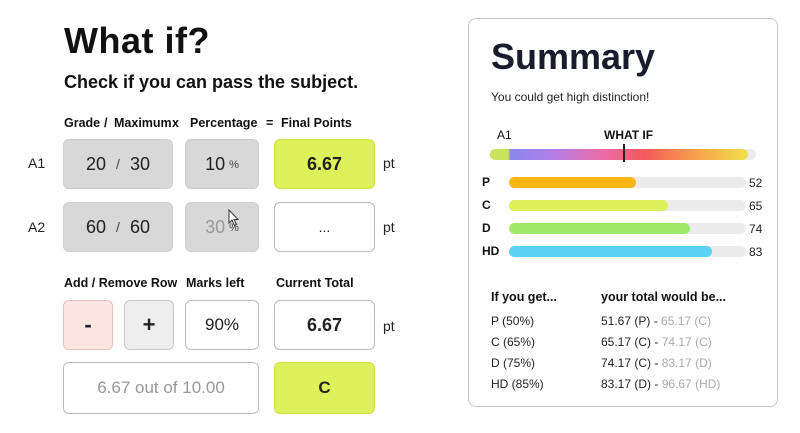  I want to click on current-total-value: 6.67, so click(324, 325).